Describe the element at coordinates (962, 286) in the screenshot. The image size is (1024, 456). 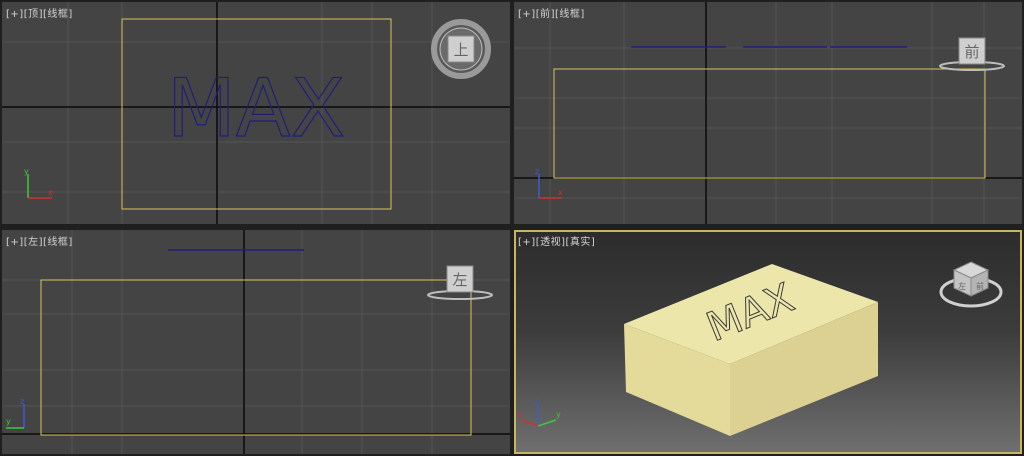
I see `viewcube-face-label-left: 左` at that location.